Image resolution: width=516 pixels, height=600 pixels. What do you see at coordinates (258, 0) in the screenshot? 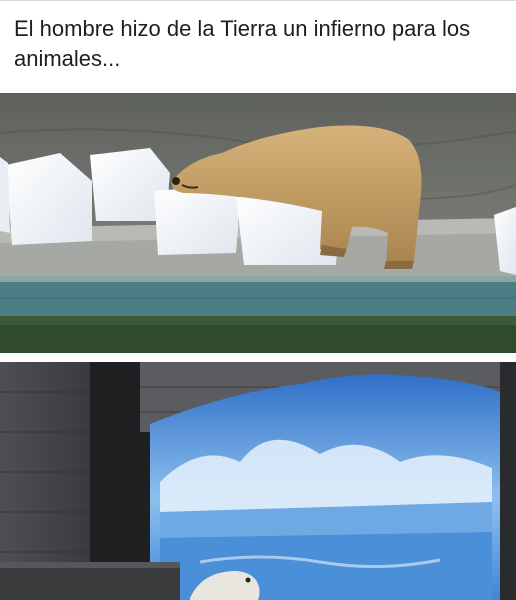
I see `top-divider` at bounding box center [258, 0].